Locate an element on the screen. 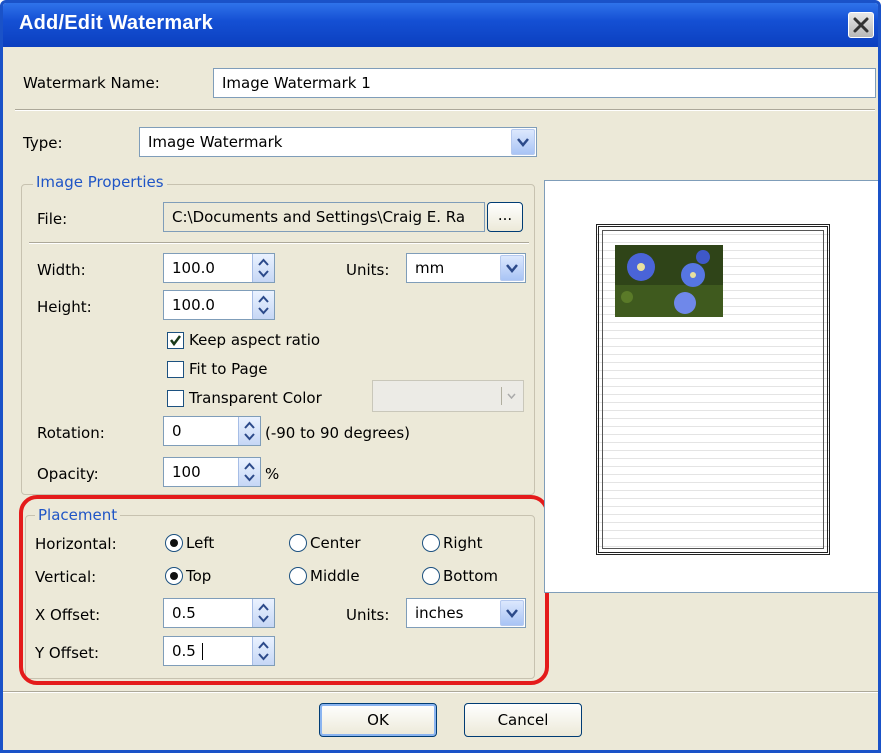 This screenshot has height=753, width=881. rotation-value: 0 is located at coordinates (177, 431).